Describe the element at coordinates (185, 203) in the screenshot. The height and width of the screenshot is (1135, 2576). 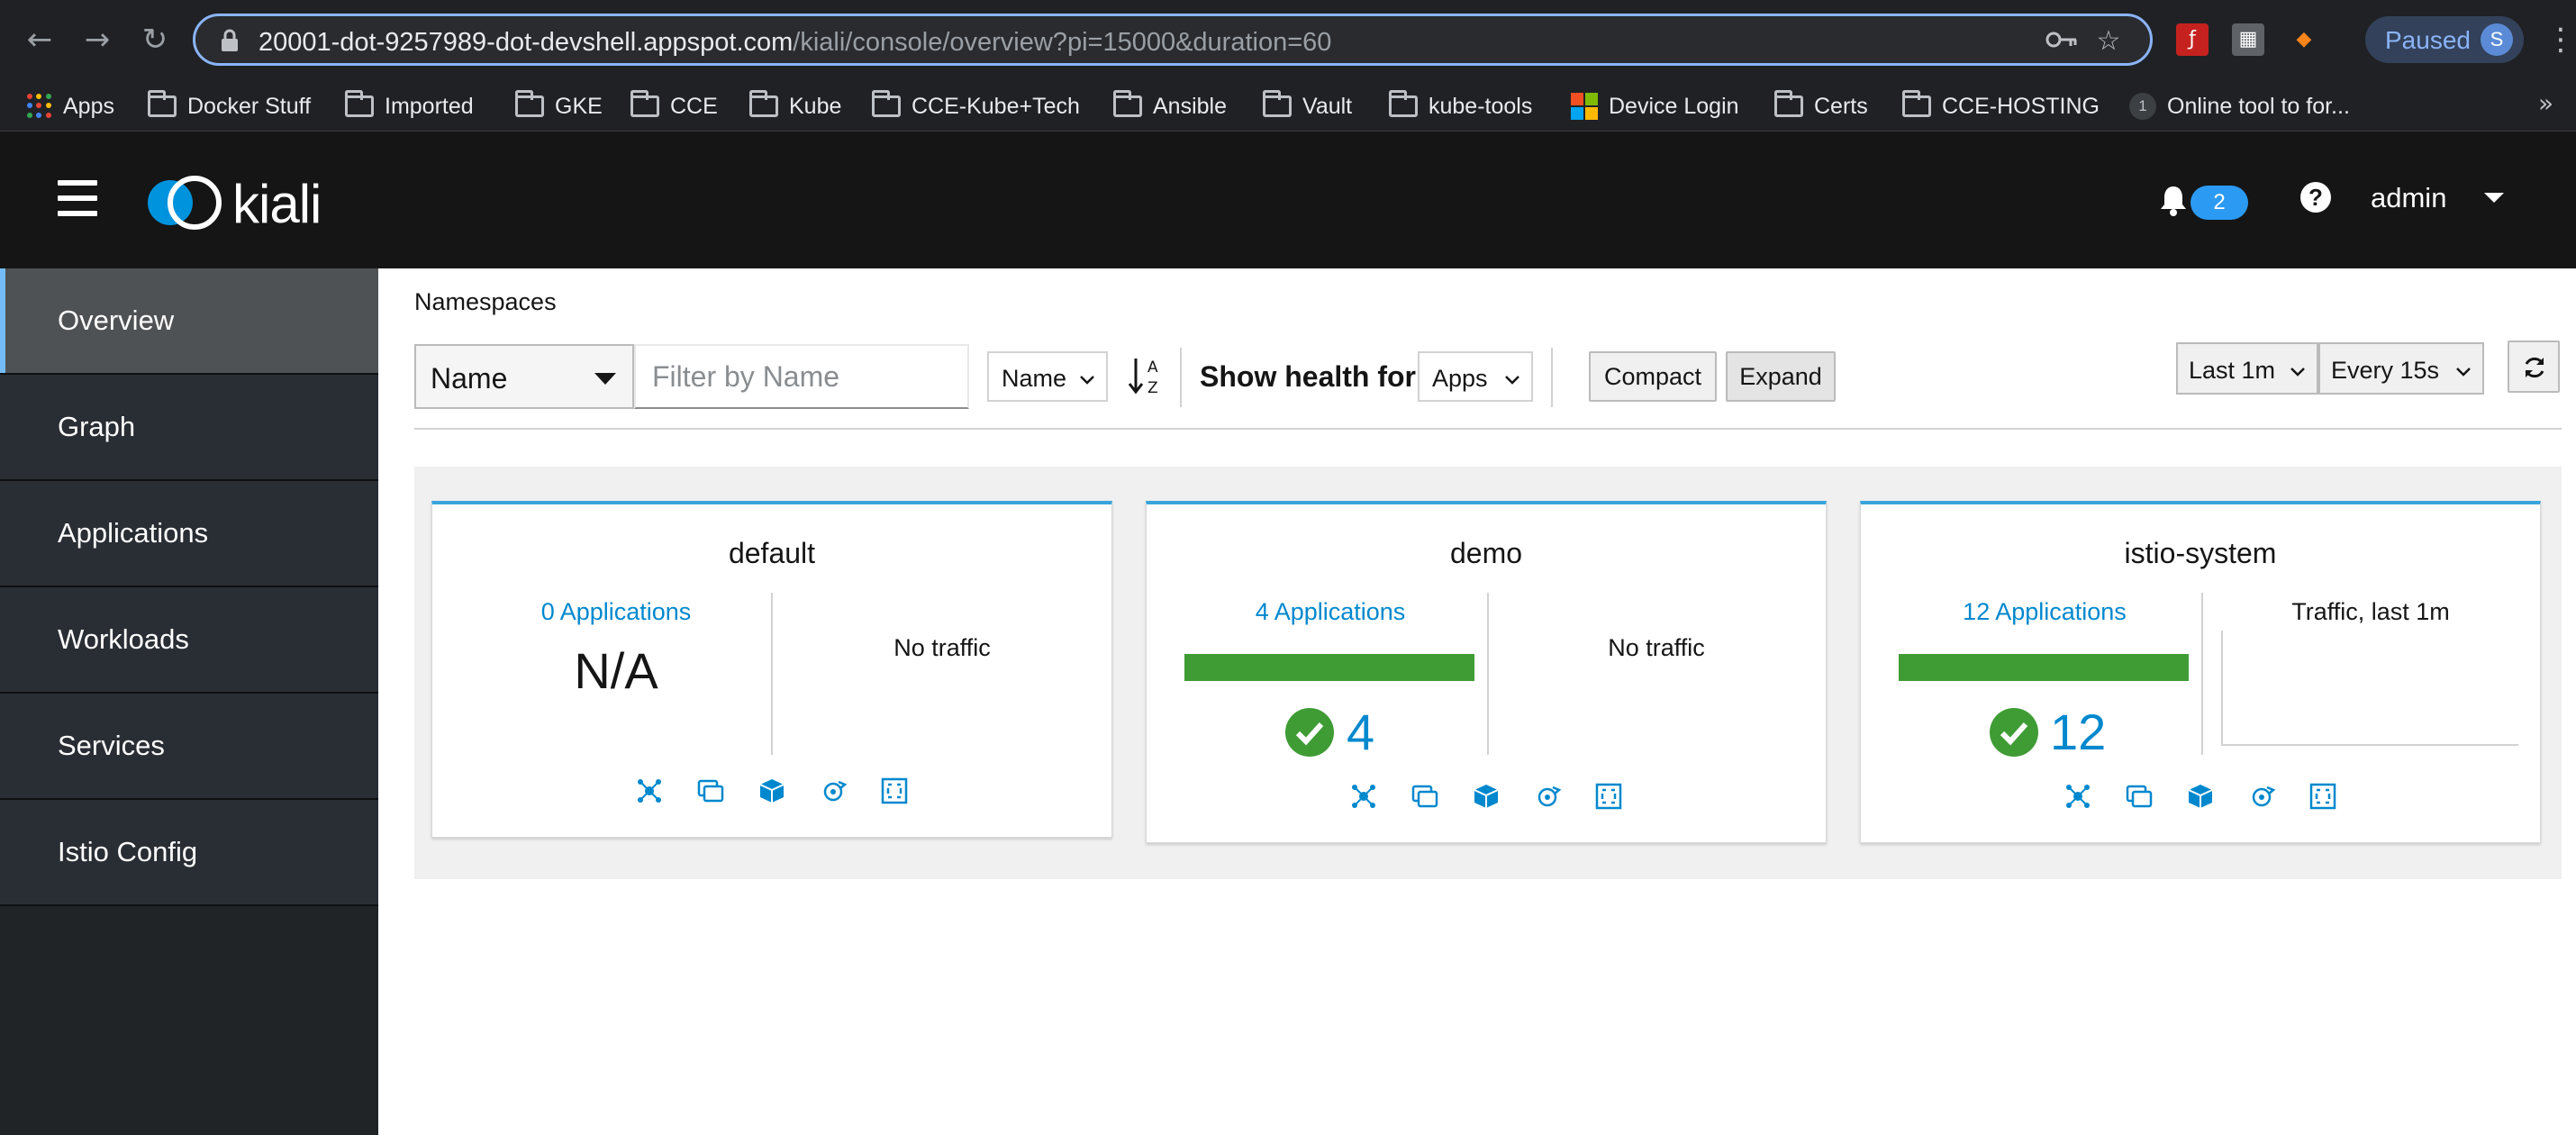
I see `kiali-logo-icon` at that location.